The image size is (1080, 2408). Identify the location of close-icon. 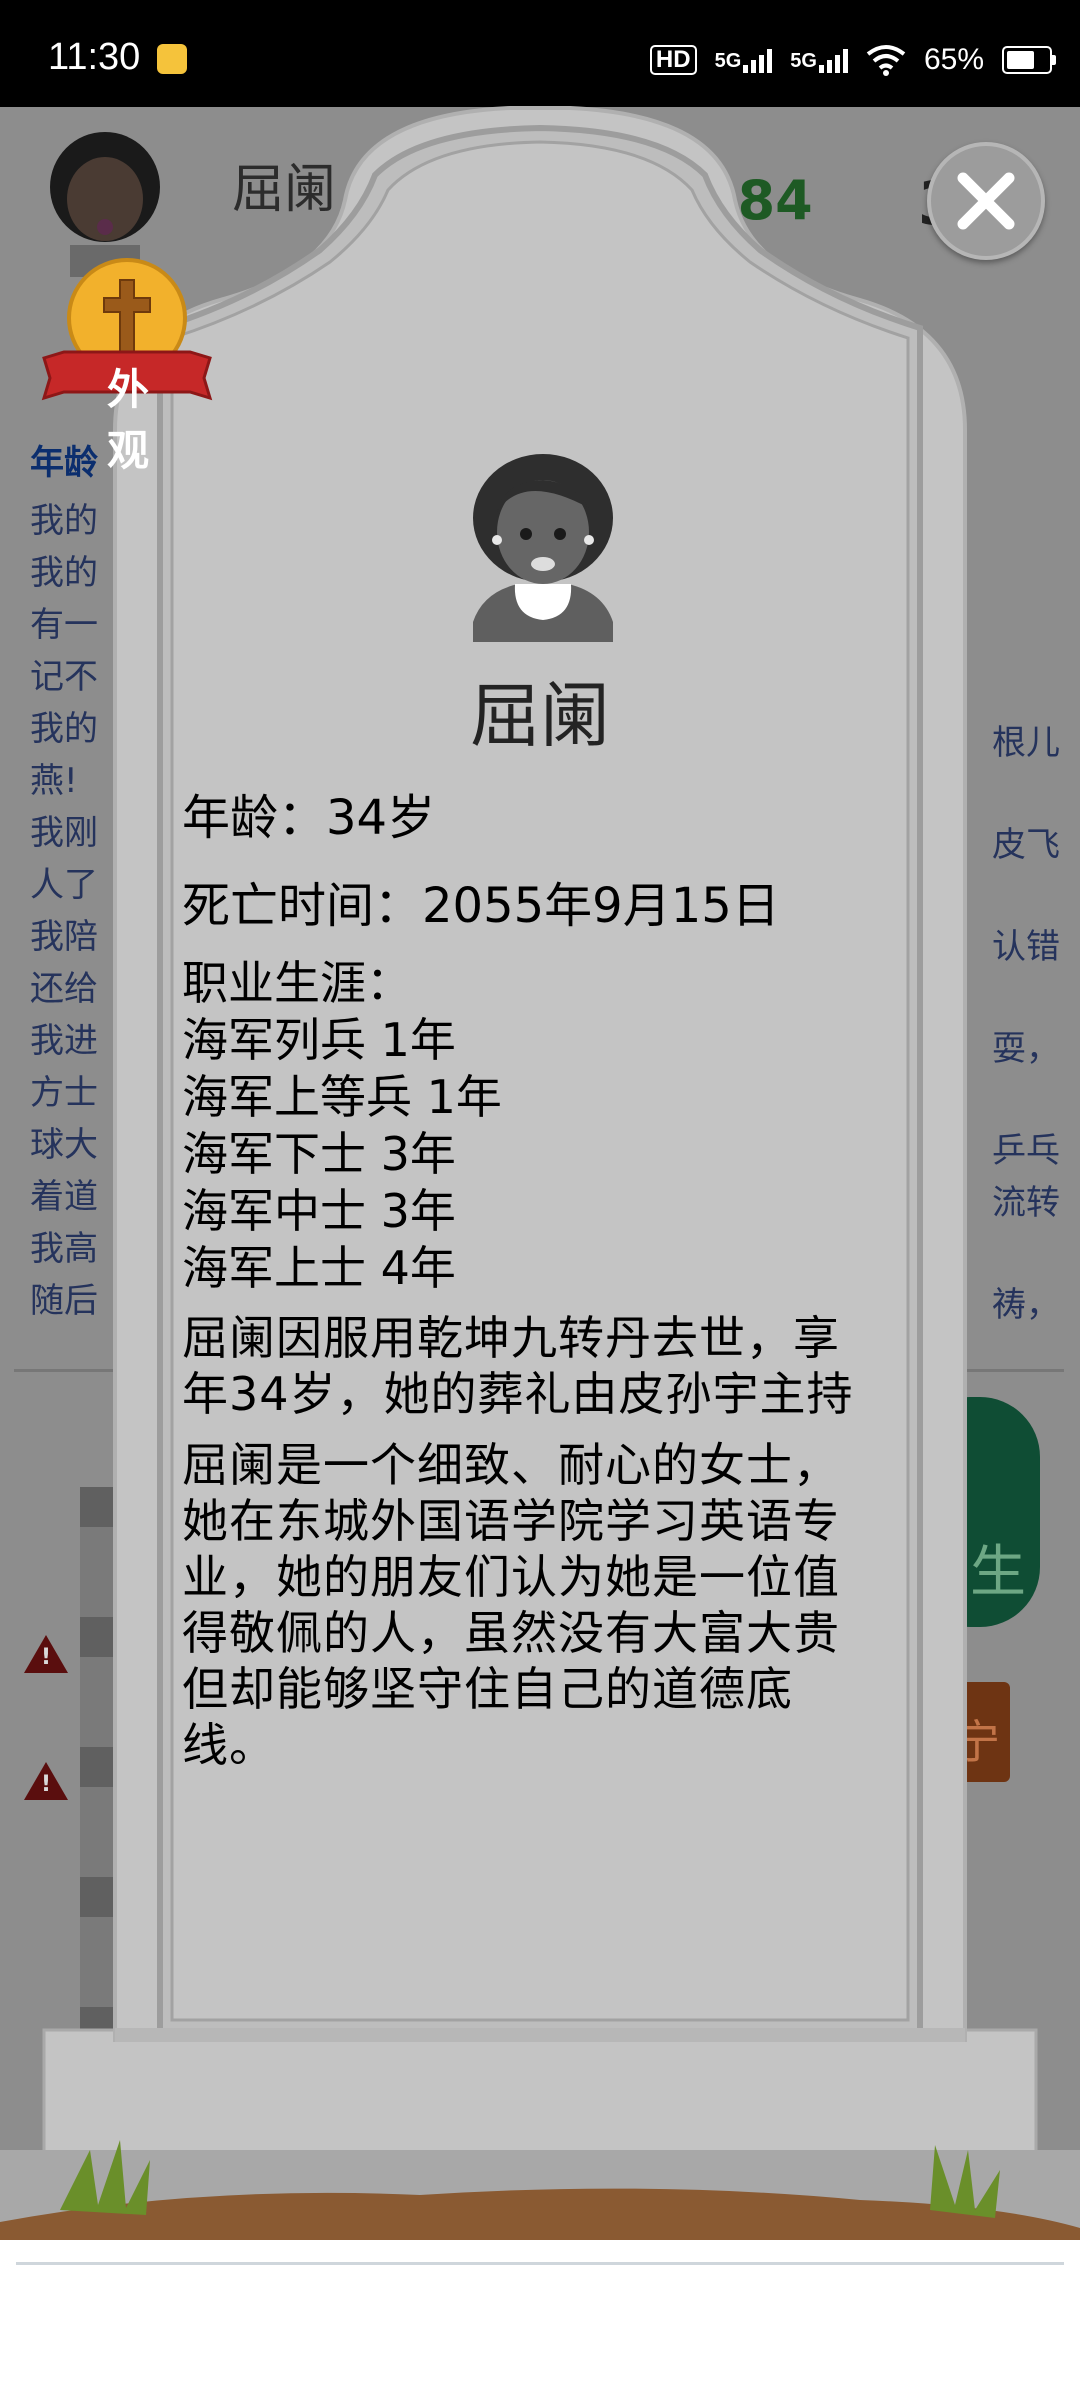
(986, 201).